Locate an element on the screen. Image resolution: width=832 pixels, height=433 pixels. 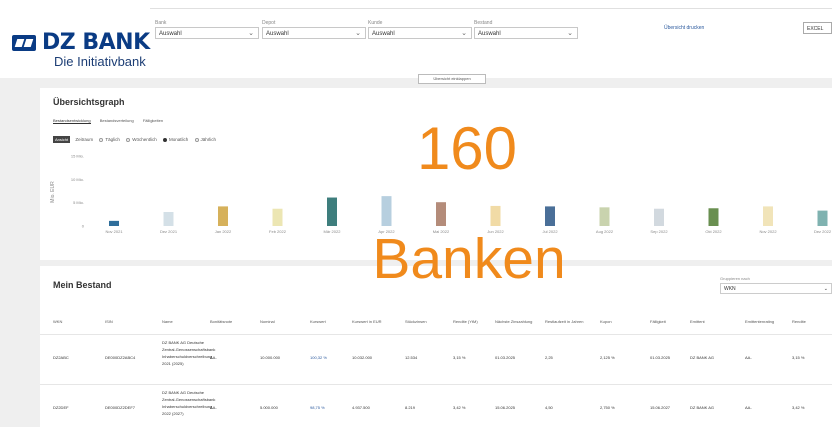
security-name-line: 2021 (2025) is located at coordinates (173, 363).